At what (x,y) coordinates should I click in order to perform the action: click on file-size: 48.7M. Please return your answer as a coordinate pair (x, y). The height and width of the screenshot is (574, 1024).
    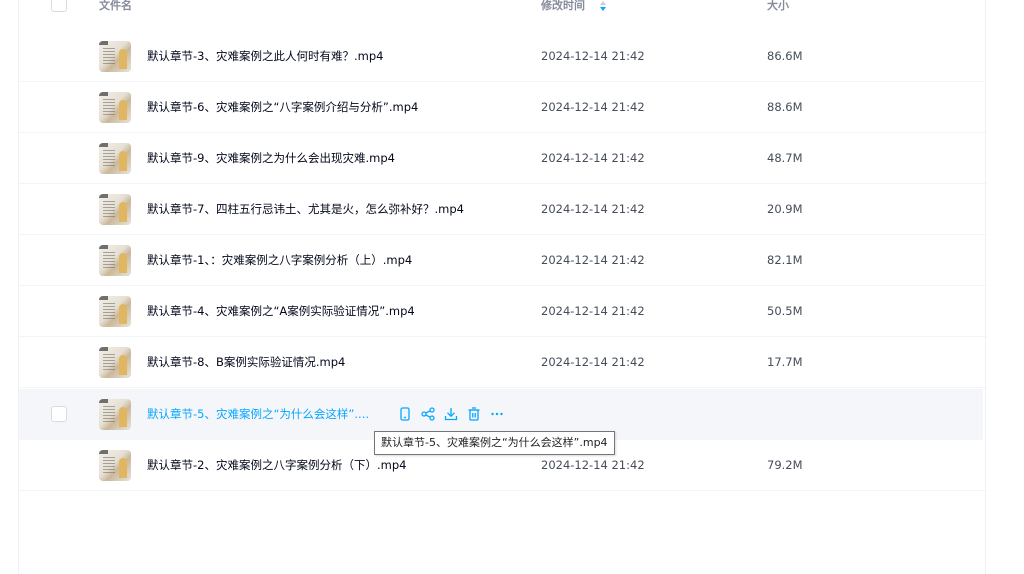
    Looking at the image, I should click on (785, 158).